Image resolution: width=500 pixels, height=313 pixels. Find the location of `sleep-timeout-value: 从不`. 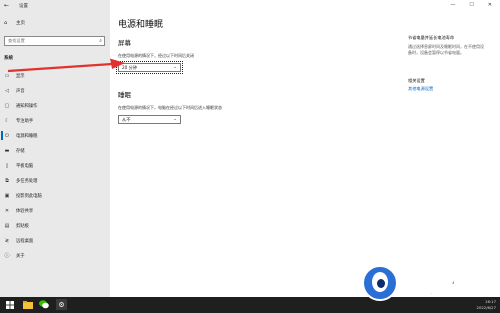

sleep-timeout-value: 从不 is located at coordinates (126, 119).